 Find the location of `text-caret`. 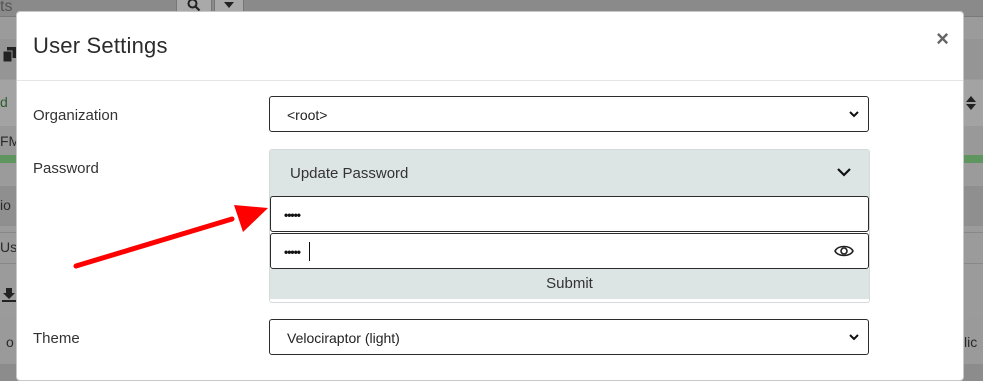

text-caret is located at coordinates (309, 251).